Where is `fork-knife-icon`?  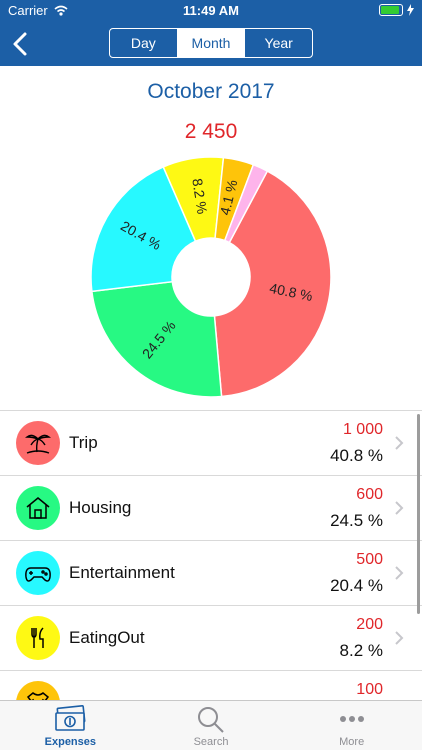 fork-knife-icon is located at coordinates (37, 637).